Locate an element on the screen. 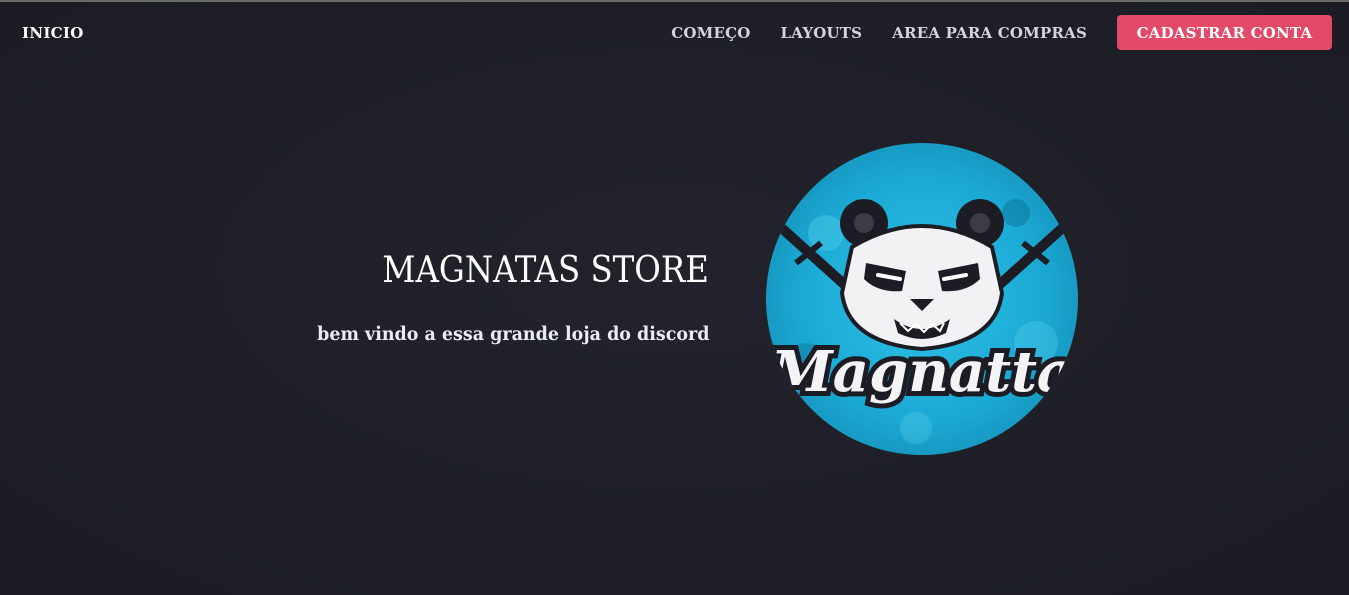 Image resolution: width=1349 pixels, height=595 pixels. register-account-button: CADASTRAR CONTA is located at coordinates (1224, 32).